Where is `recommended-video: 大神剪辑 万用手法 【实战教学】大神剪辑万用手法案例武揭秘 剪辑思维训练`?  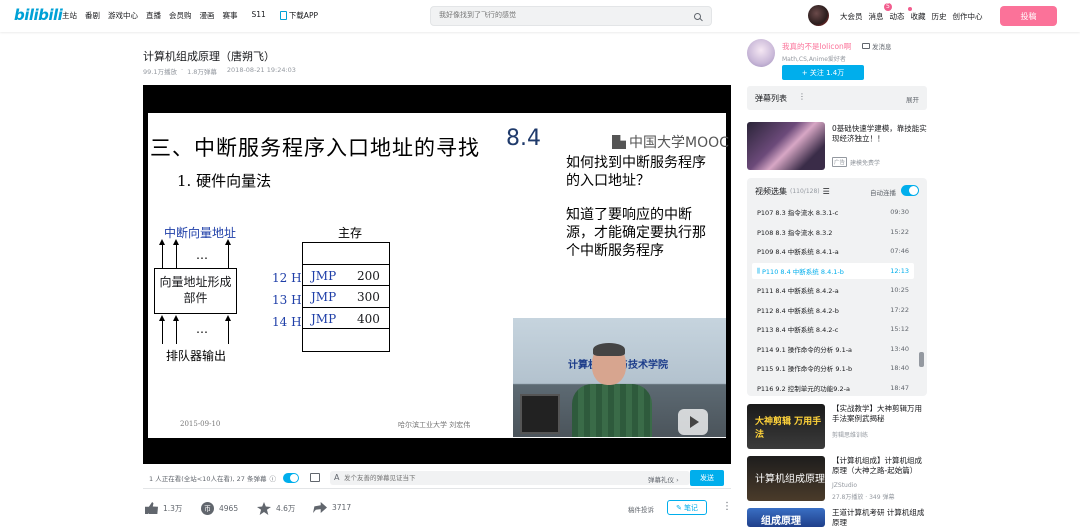
recommended-video: 大神剪辑 万用手法 【实战教学】大神剪辑万用手法案例武揭秘 剪辑思维训练 is located at coordinates (837, 428).